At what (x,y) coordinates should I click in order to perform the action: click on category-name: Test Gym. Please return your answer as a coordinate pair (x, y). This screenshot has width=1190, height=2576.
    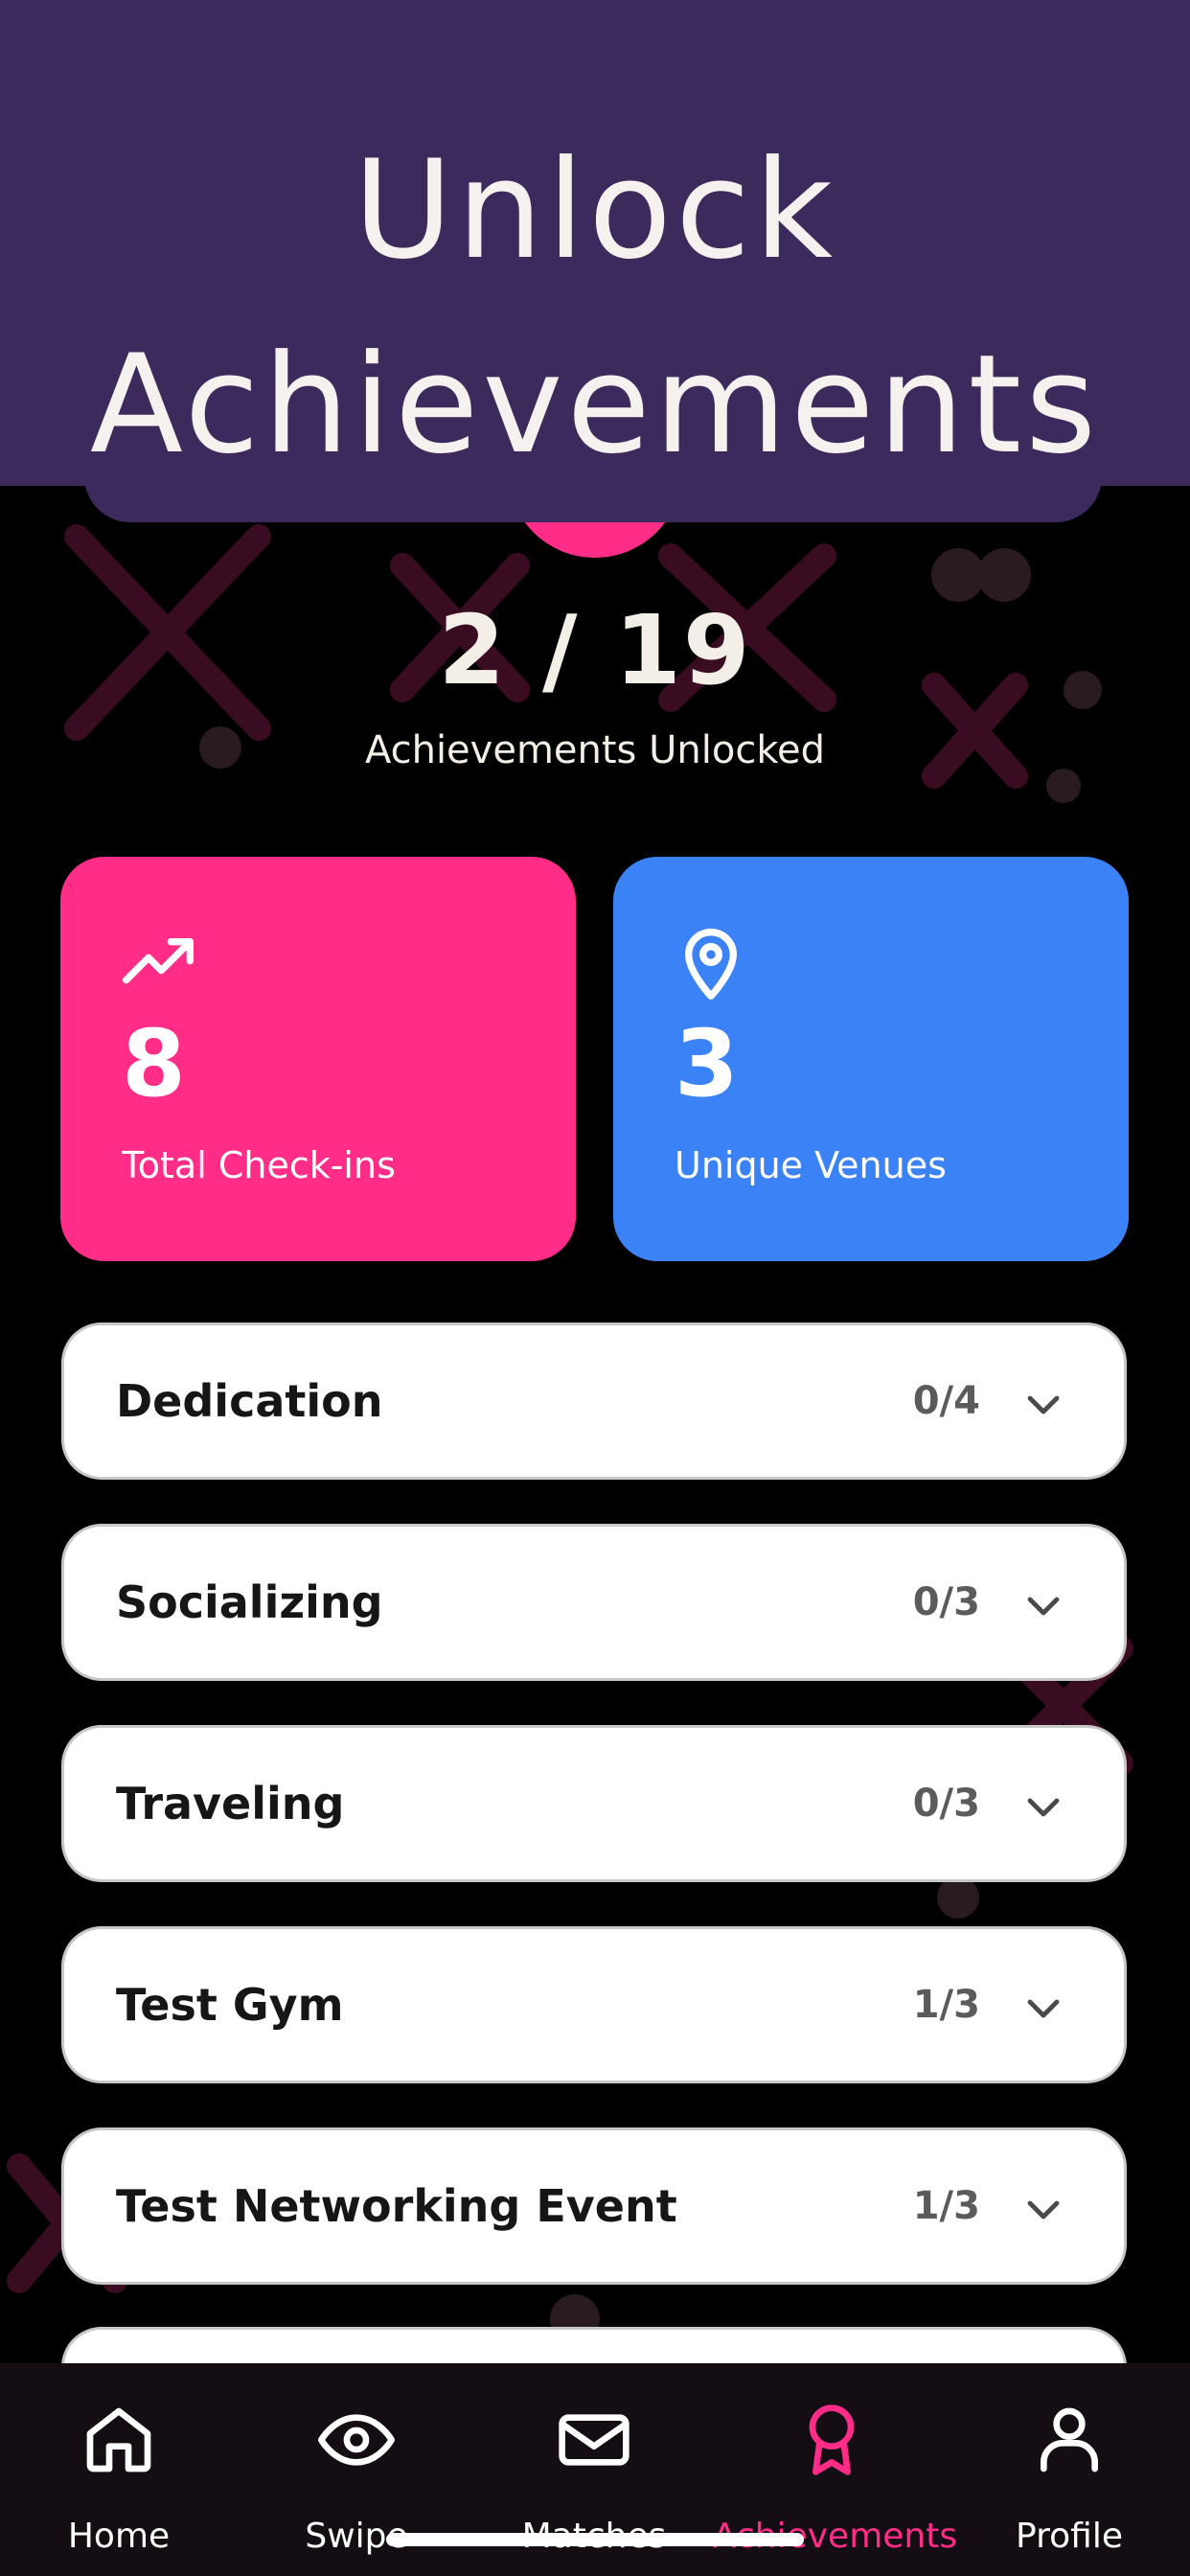
    Looking at the image, I should click on (230, 2005).